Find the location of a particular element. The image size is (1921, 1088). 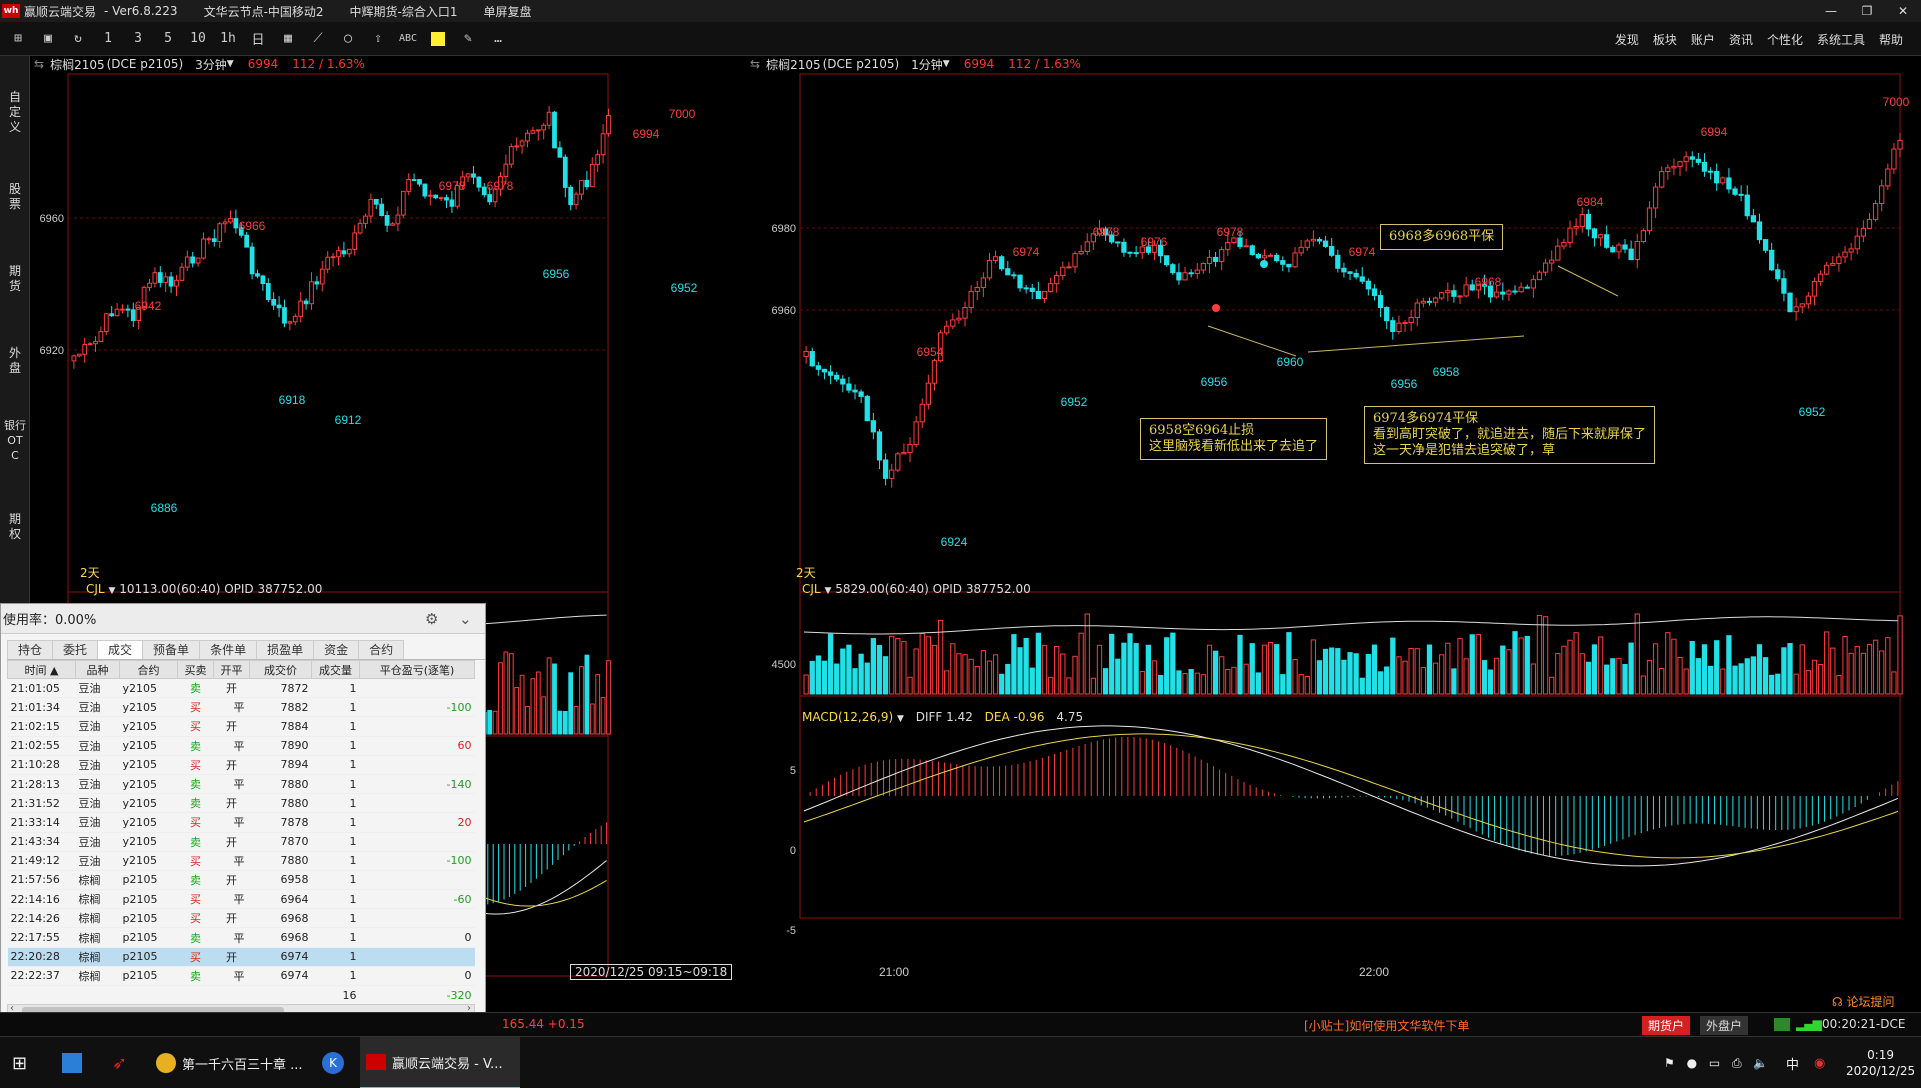

arrow-draw-icon: ⇧ is located at coordinates (378, 39).